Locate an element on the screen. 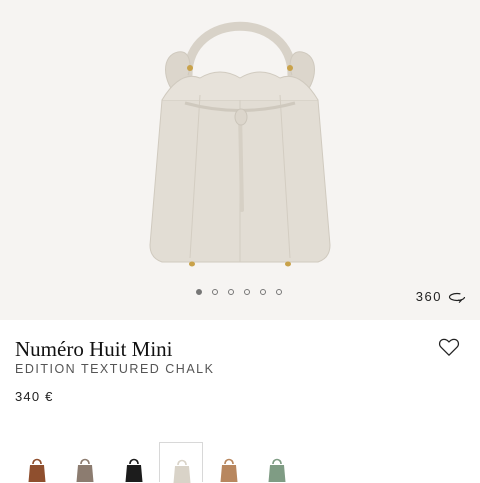 This screenshot has width=480, height=483. color-swatch-list is located at coordinates (240, 462).